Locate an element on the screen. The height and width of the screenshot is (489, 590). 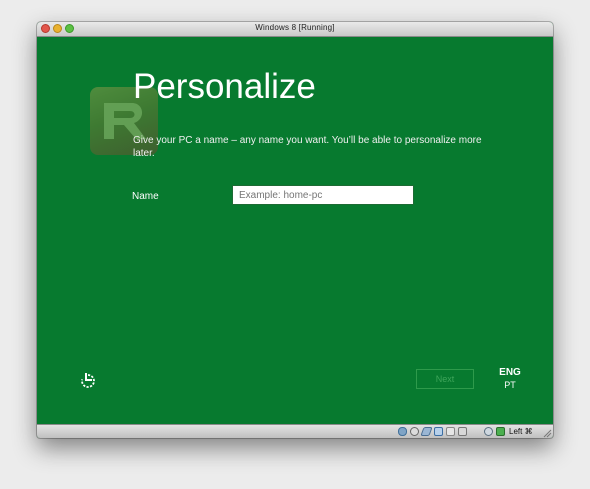
shared-folder-icon is located at coordinates (450, 431).